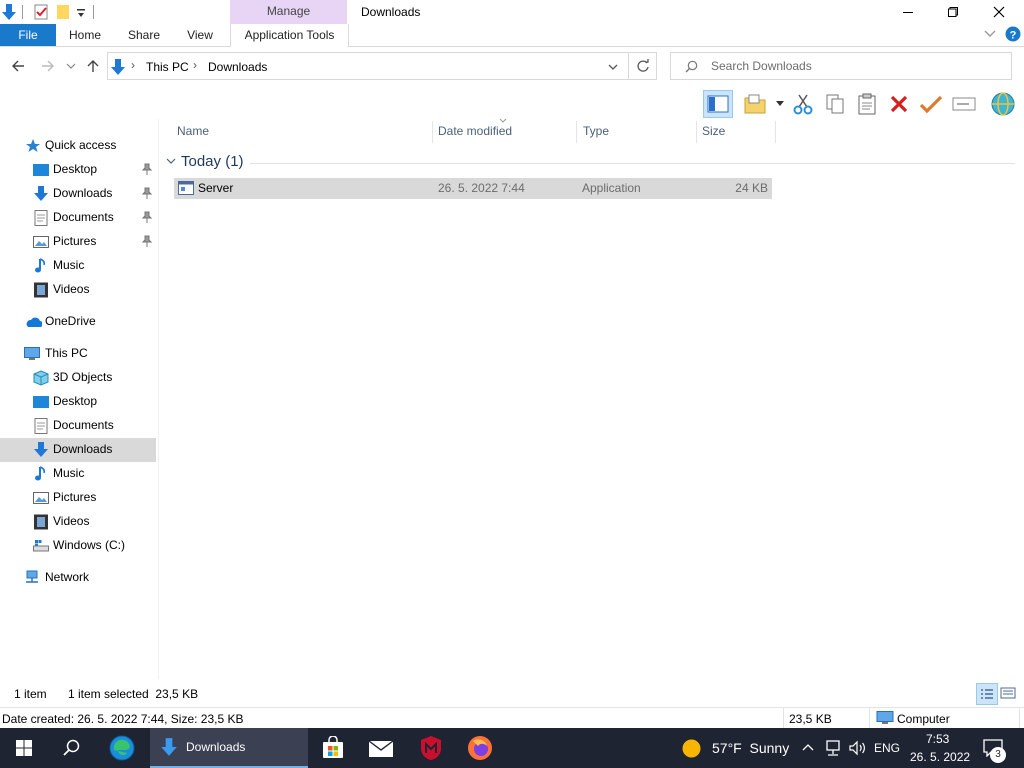 The height and width of the screenshot is (768, 1024). Describe the element at coordinates (81, 13) in the screenshot. I see `qat-dropdown-icon` at that location.